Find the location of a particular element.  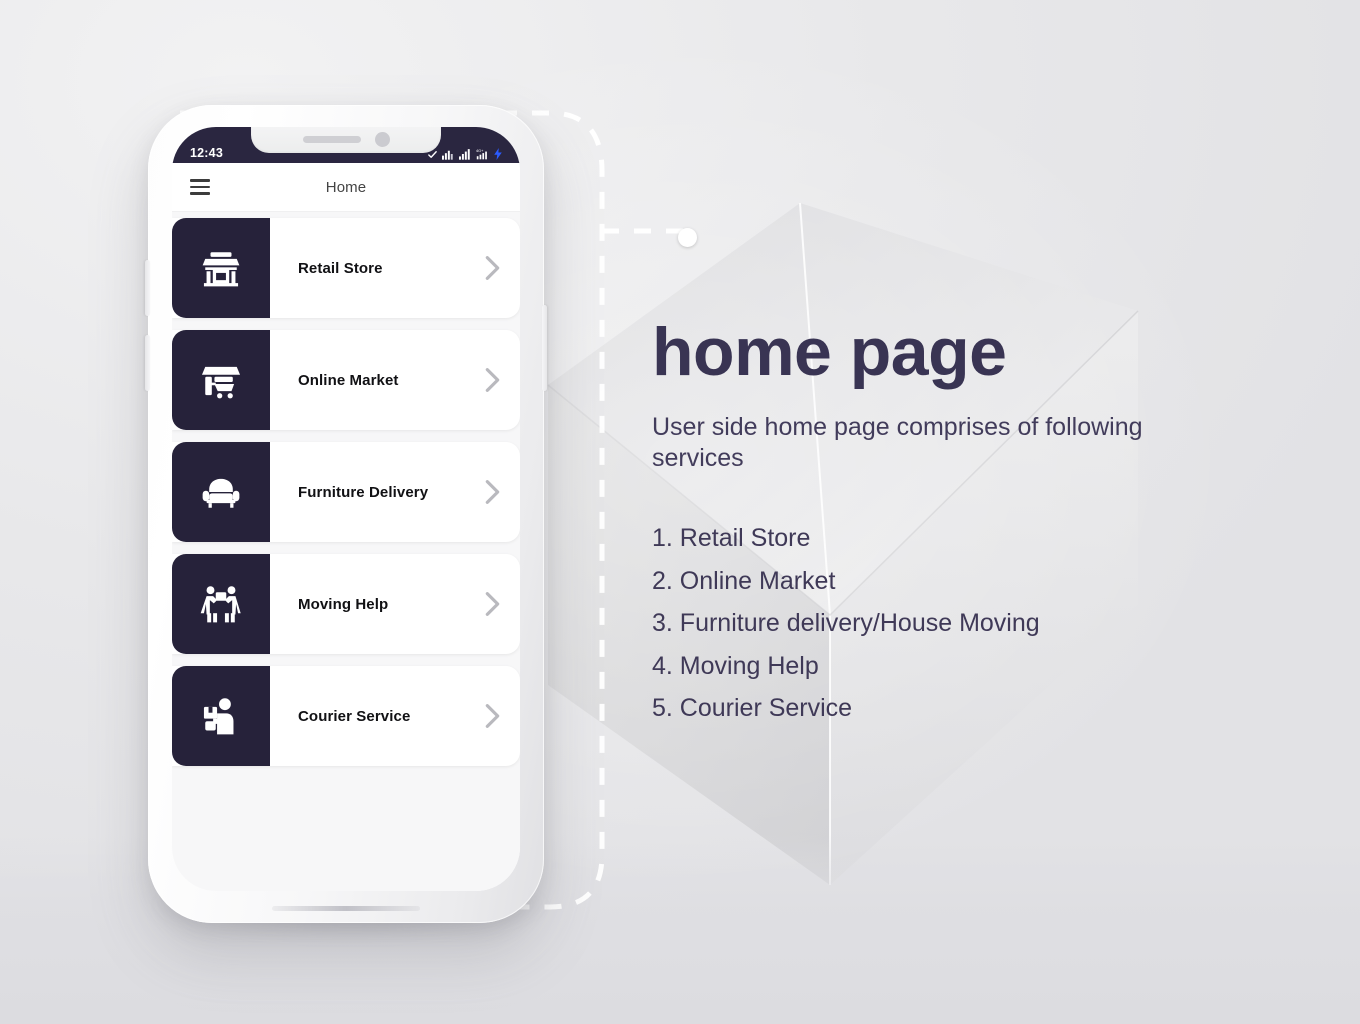

service-list-item: 5. Courier Service is located at coordinates (752, 708).